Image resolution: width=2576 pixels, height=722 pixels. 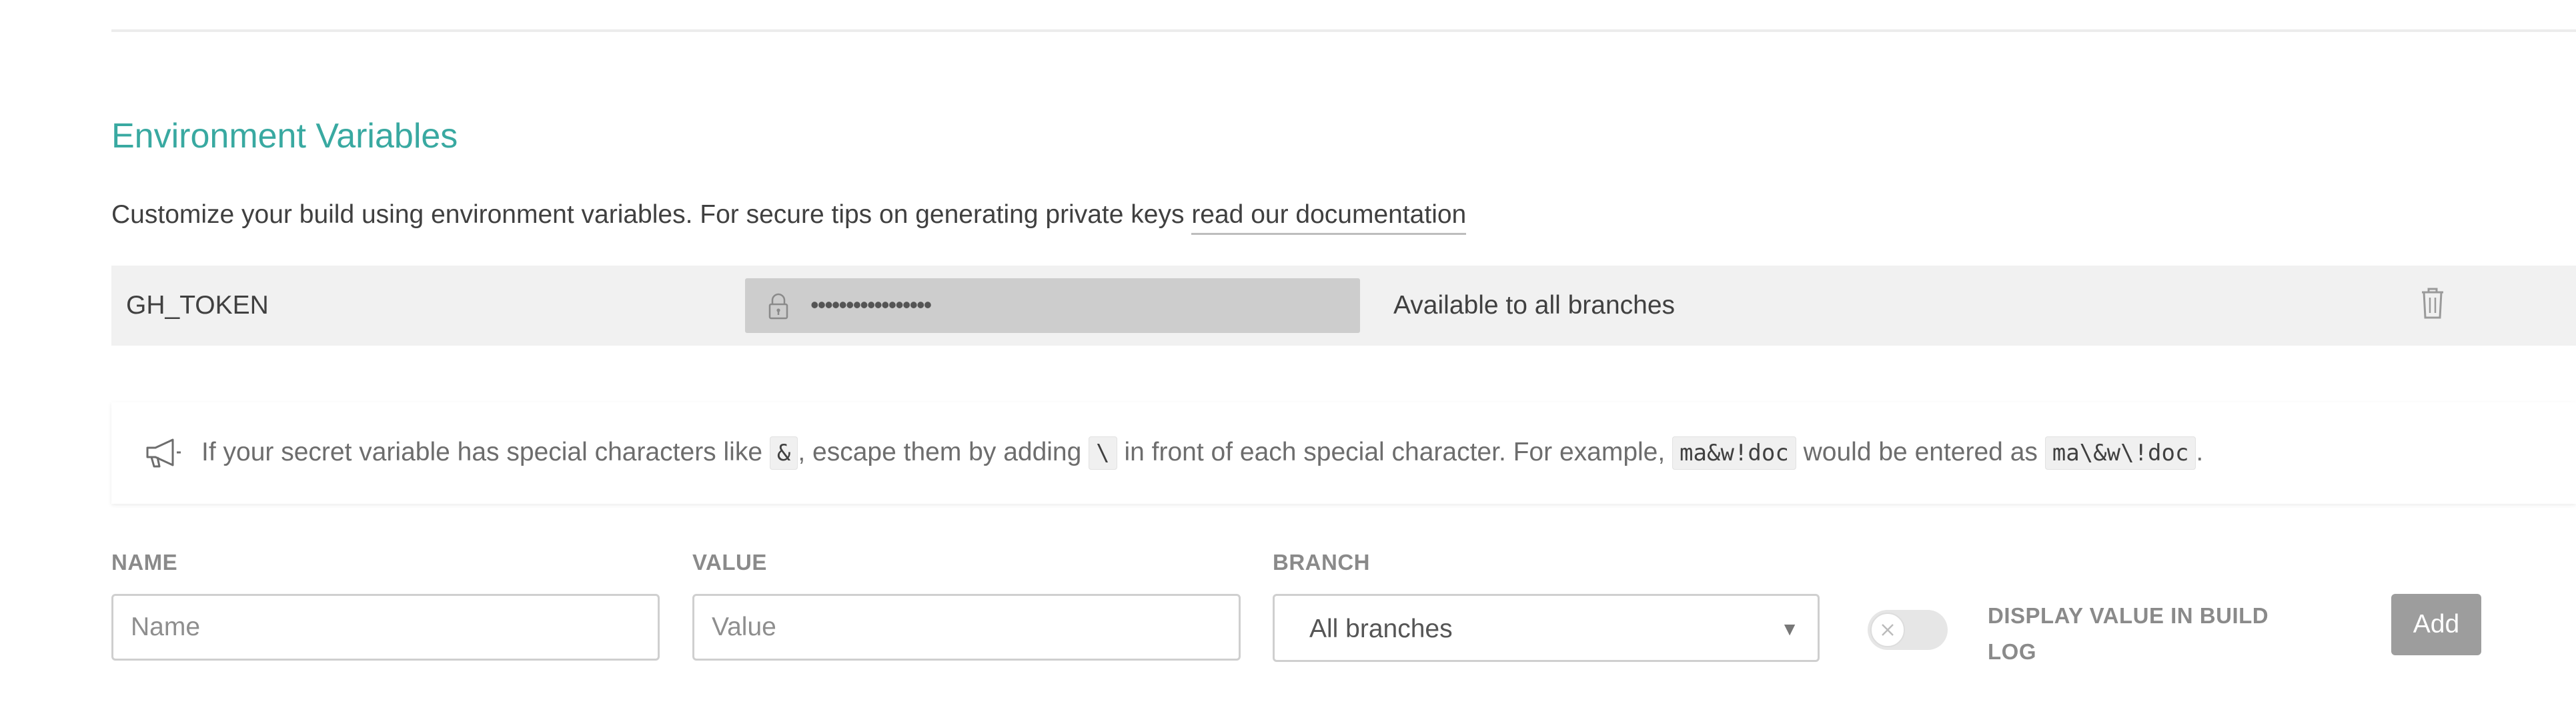 I want to click on toggle-knob, so click(x=1888, y=630).